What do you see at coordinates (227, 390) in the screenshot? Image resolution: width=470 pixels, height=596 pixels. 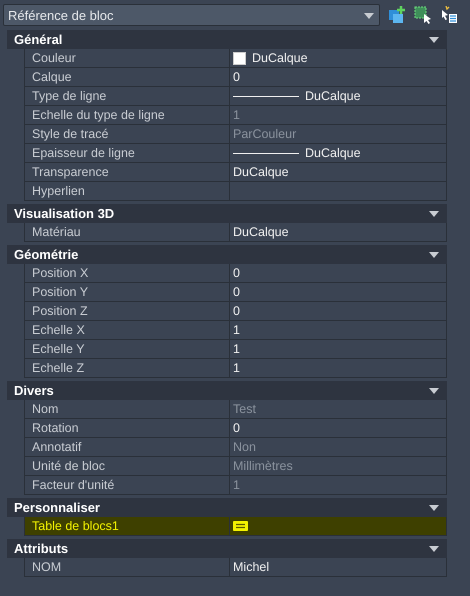 I see `section-header: Divers` at bounding box center [227, 390].